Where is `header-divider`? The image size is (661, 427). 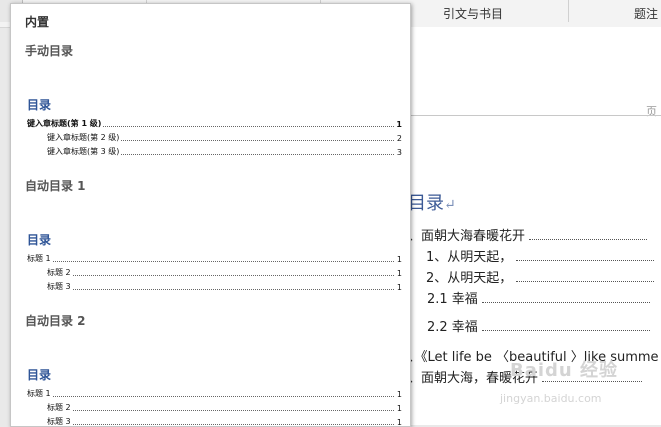
header-divider is located at coordinates (532, 115).